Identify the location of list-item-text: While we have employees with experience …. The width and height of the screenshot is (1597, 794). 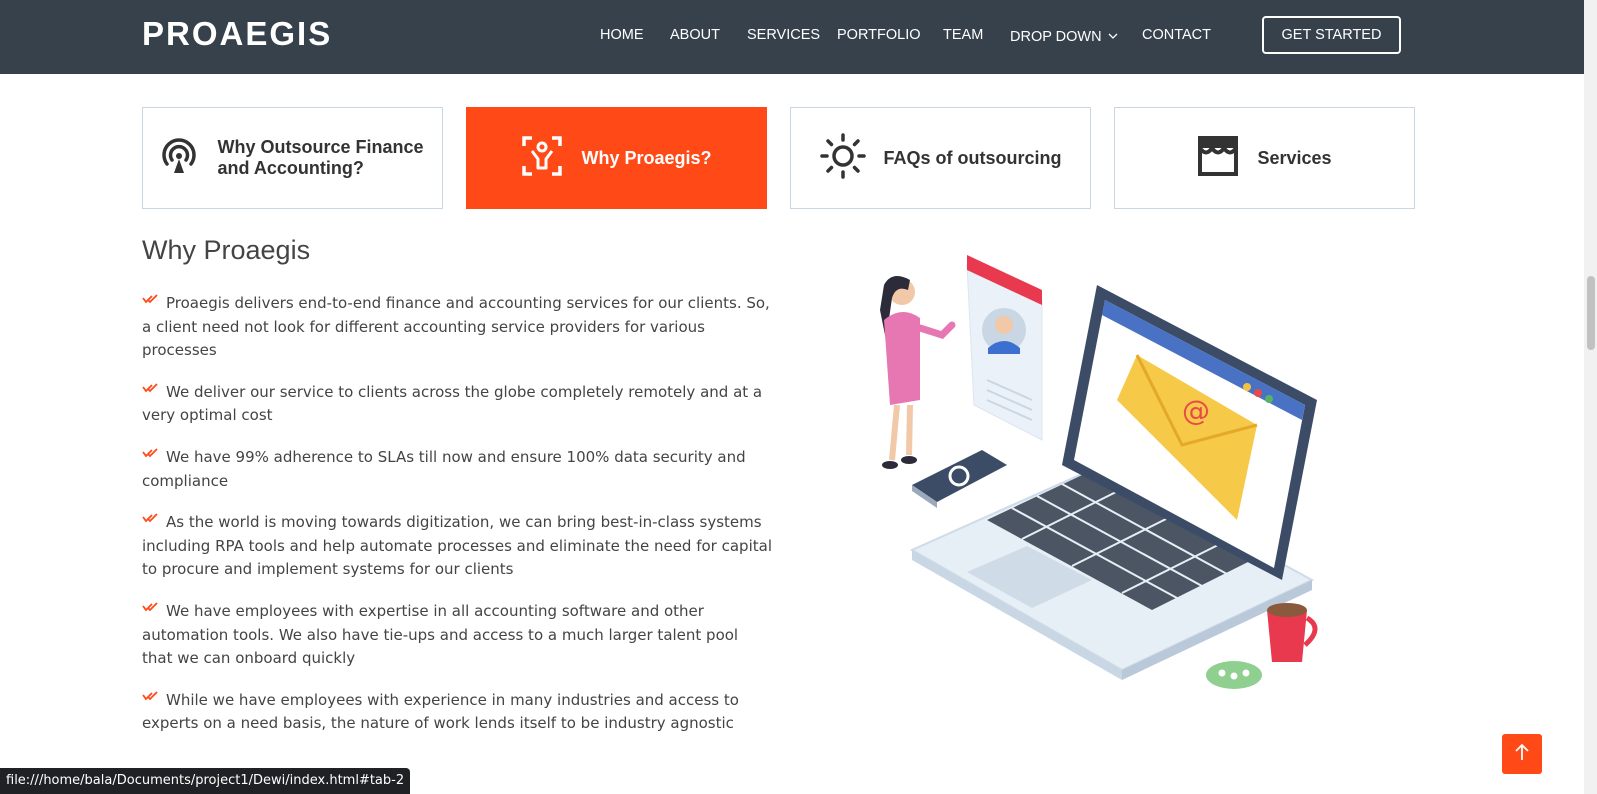
(440, 711).